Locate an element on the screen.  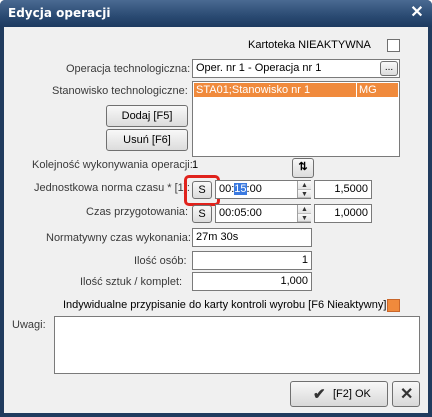
prep-time-spinner: ▲ ▼ is located at coordinates (304, 213).